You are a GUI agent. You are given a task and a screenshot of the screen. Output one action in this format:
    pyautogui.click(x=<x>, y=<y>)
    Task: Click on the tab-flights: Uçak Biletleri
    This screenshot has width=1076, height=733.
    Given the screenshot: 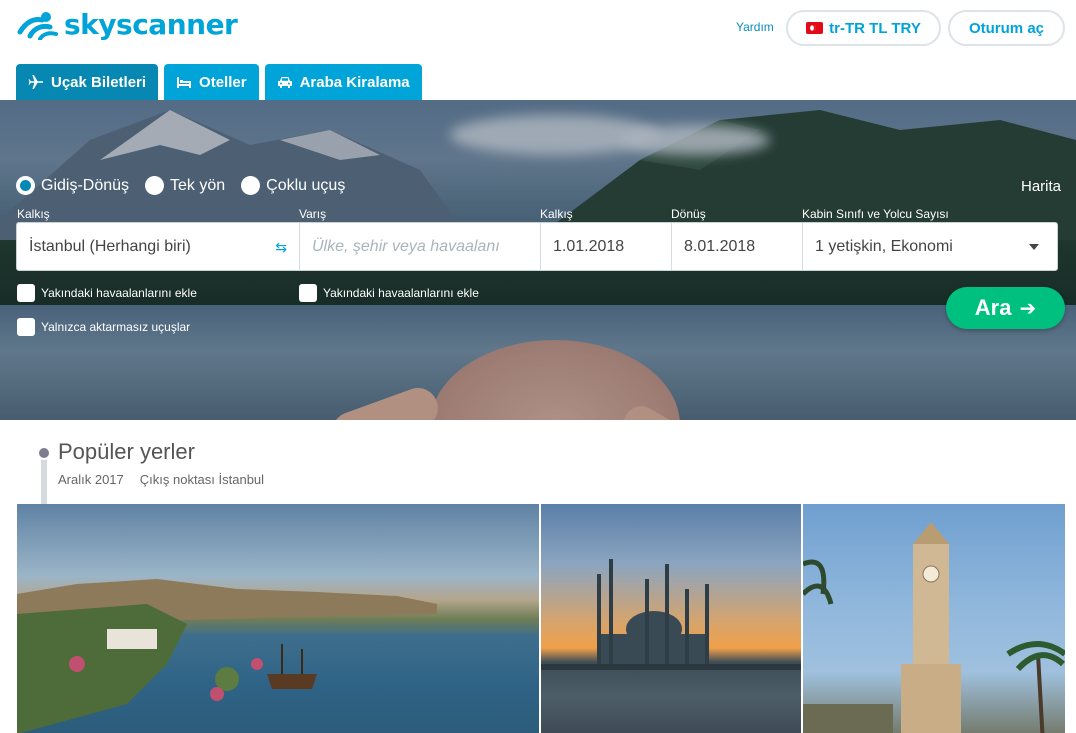 What is the action you would take?
    pyautogui.click(x=87, y=82)
    